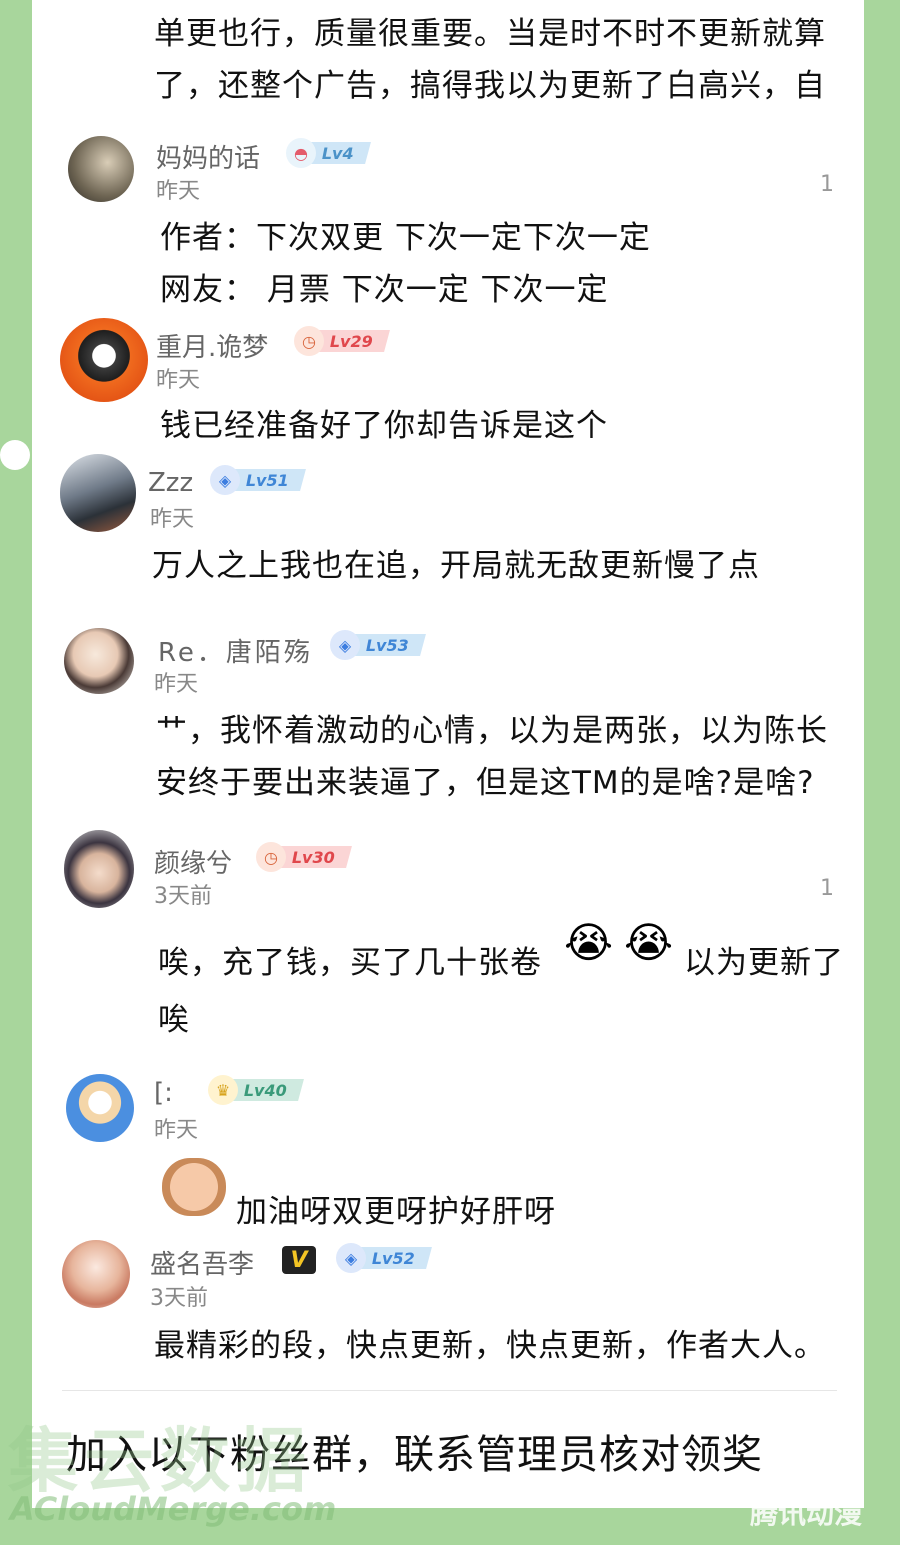 This screenshot has width=900, height=1545. What do you see at coordinates (235, 650) in the screenshot?
I see `username: Re．唐陌殇` at bounding box center [235, 650].